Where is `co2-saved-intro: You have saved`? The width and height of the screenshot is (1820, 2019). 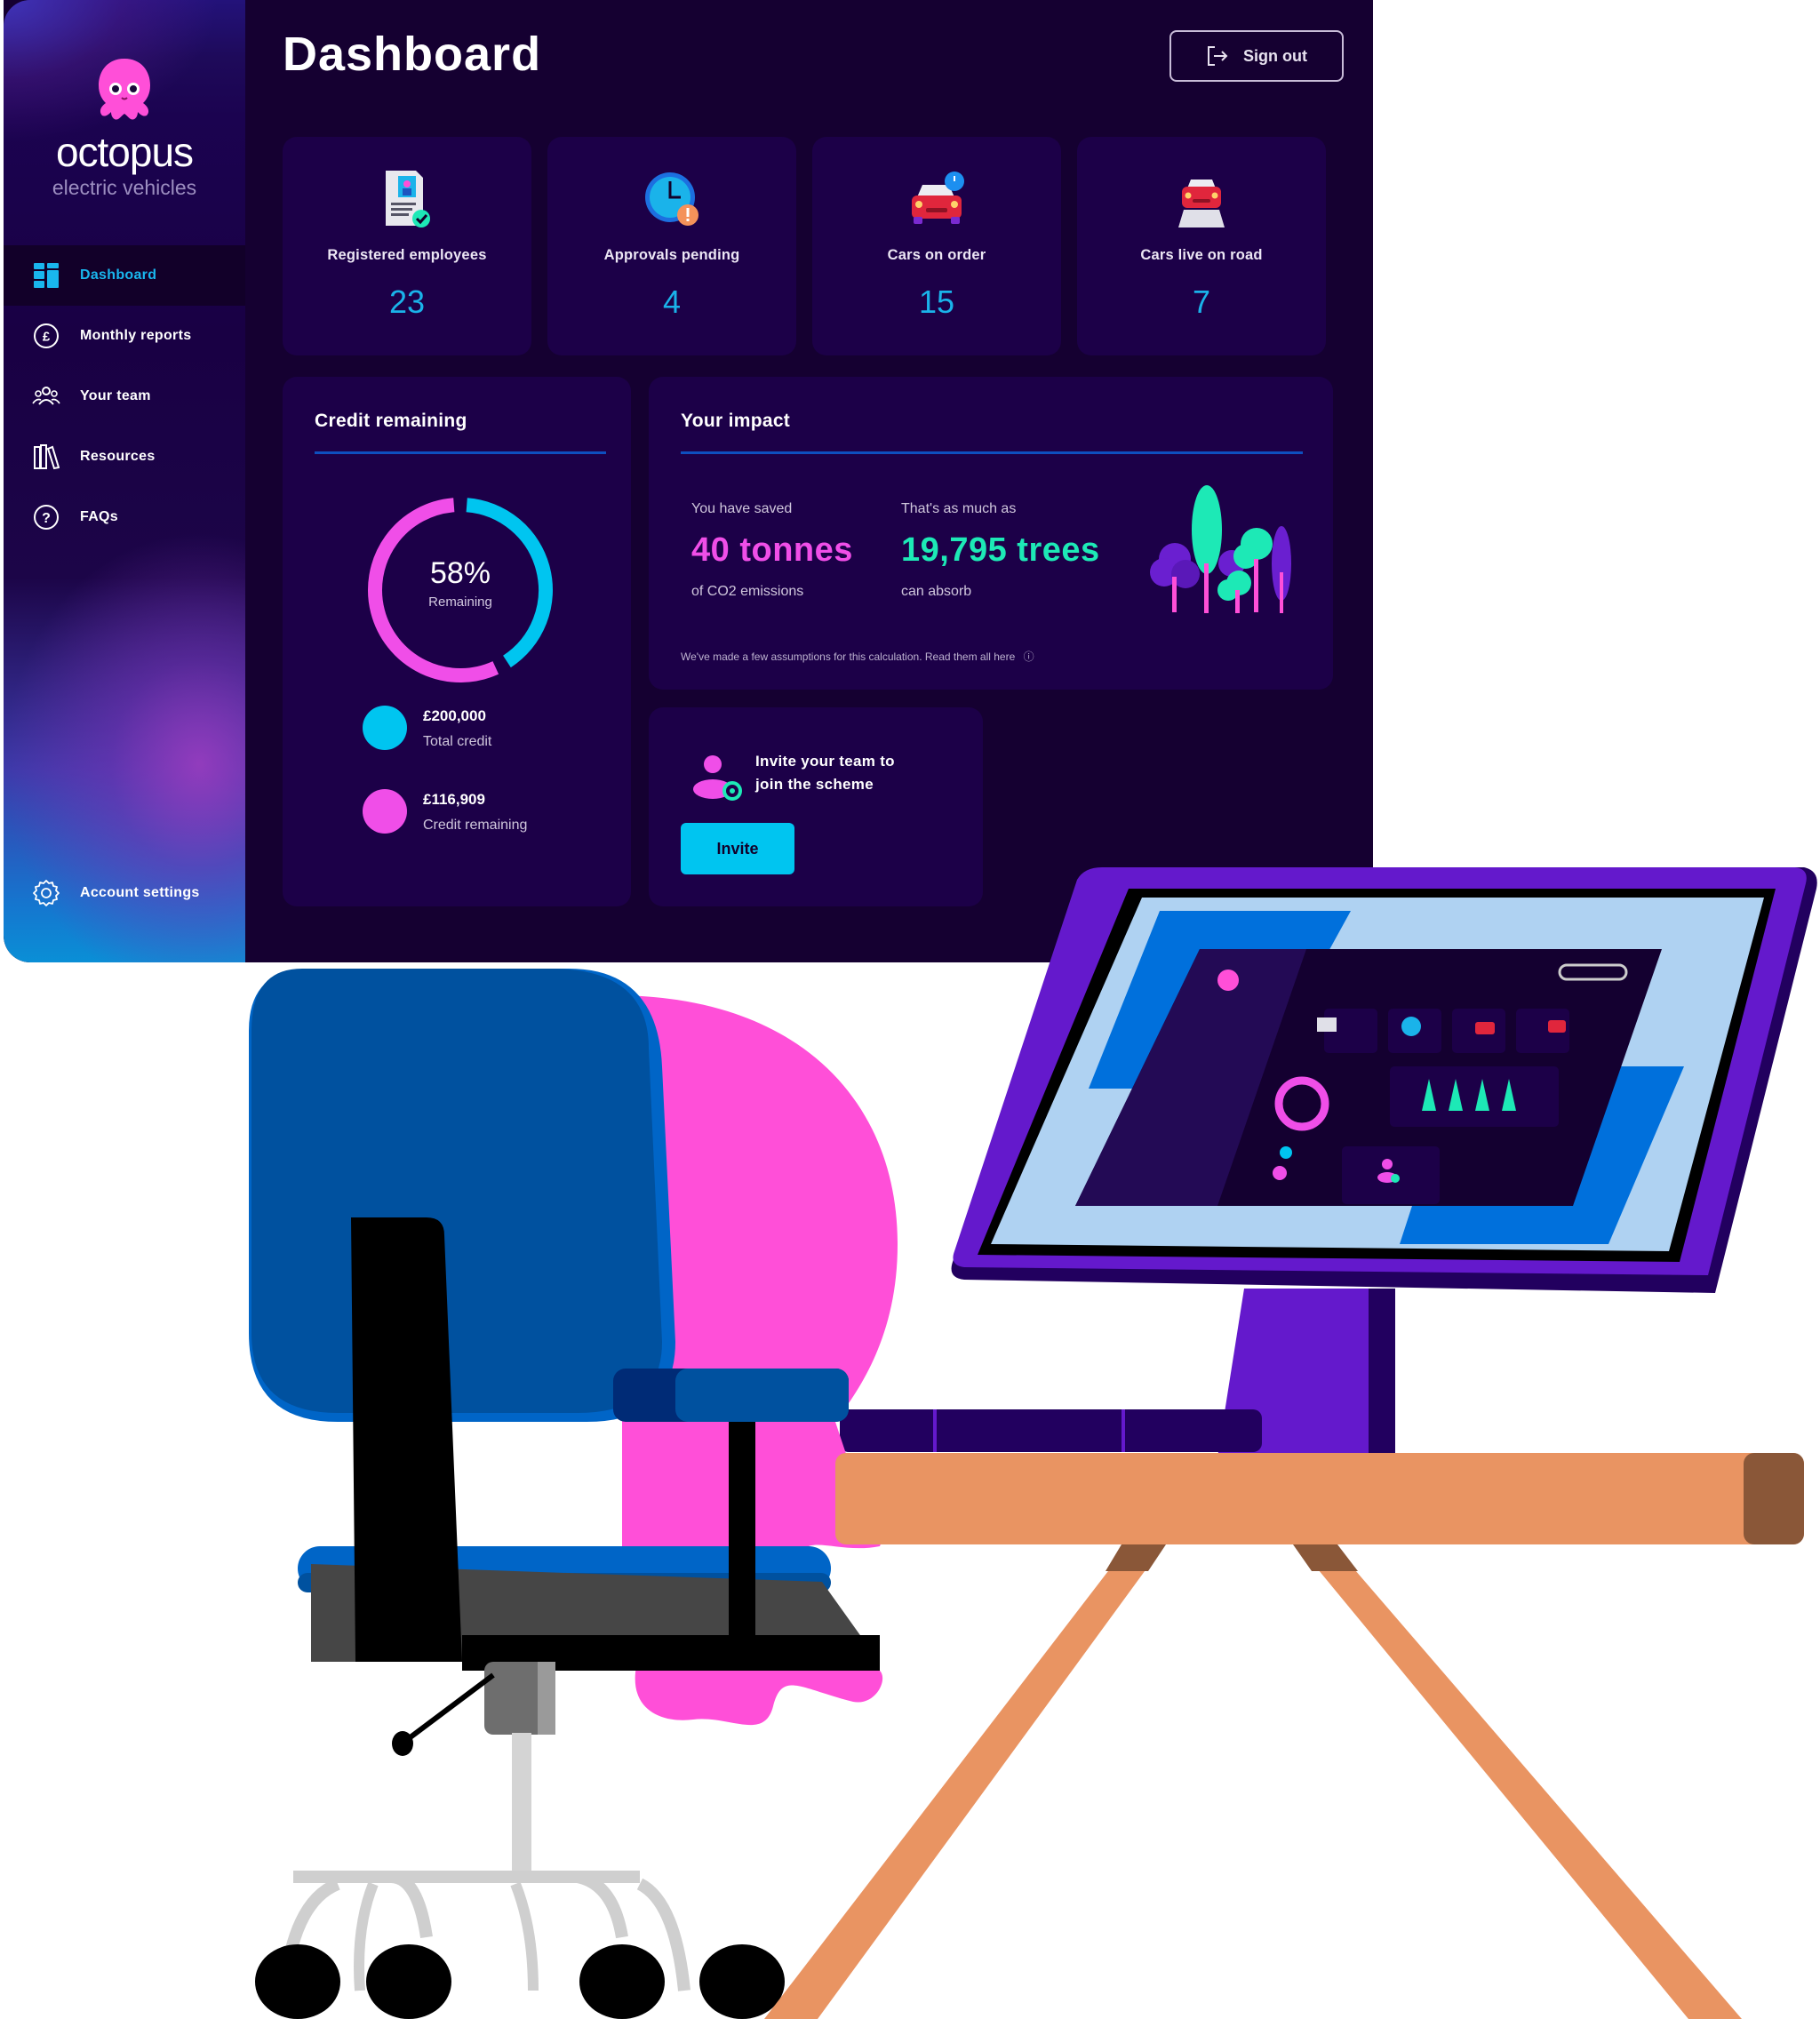 co2-saved-intro: You have saved is located at coordinates (742, 508).